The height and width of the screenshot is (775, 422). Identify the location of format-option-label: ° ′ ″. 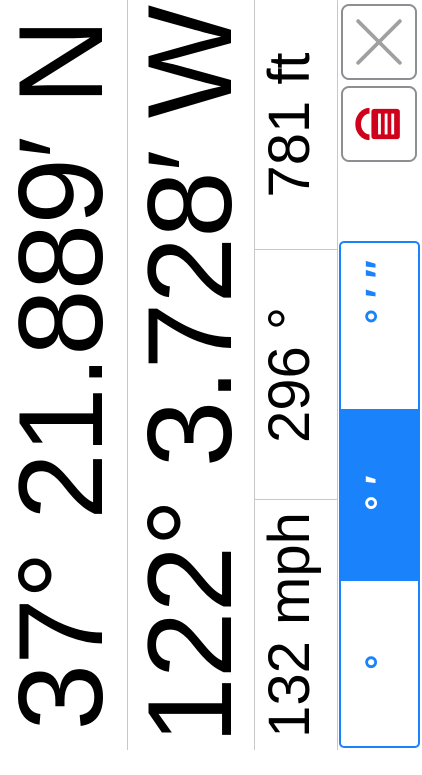
(379, 294).